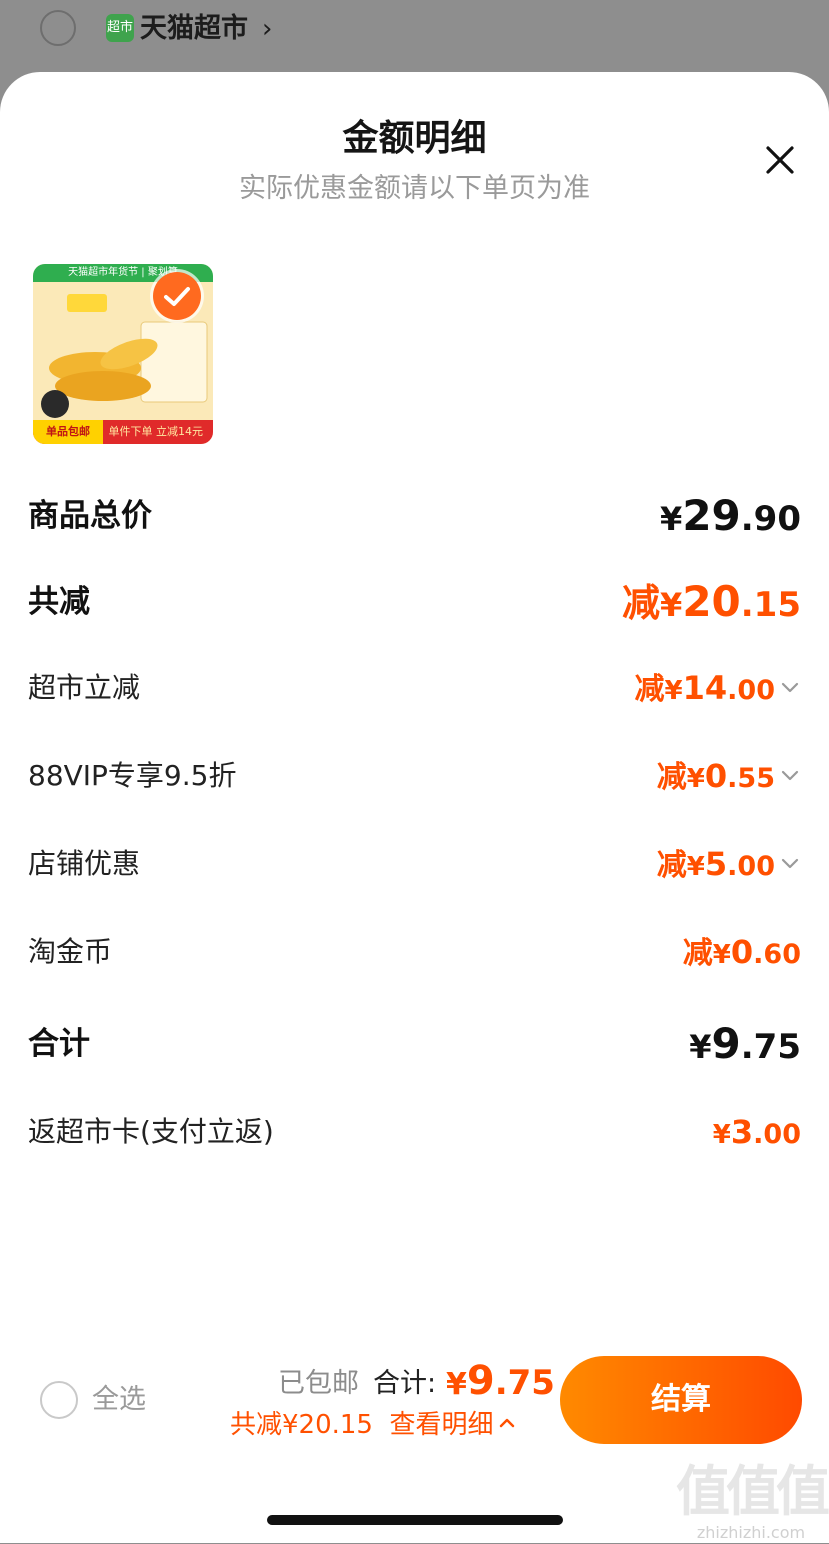  Describe the element at coordinates (756, 1132) in the screenshot. I see `detail-row-amount: ¥3.00` at that location.